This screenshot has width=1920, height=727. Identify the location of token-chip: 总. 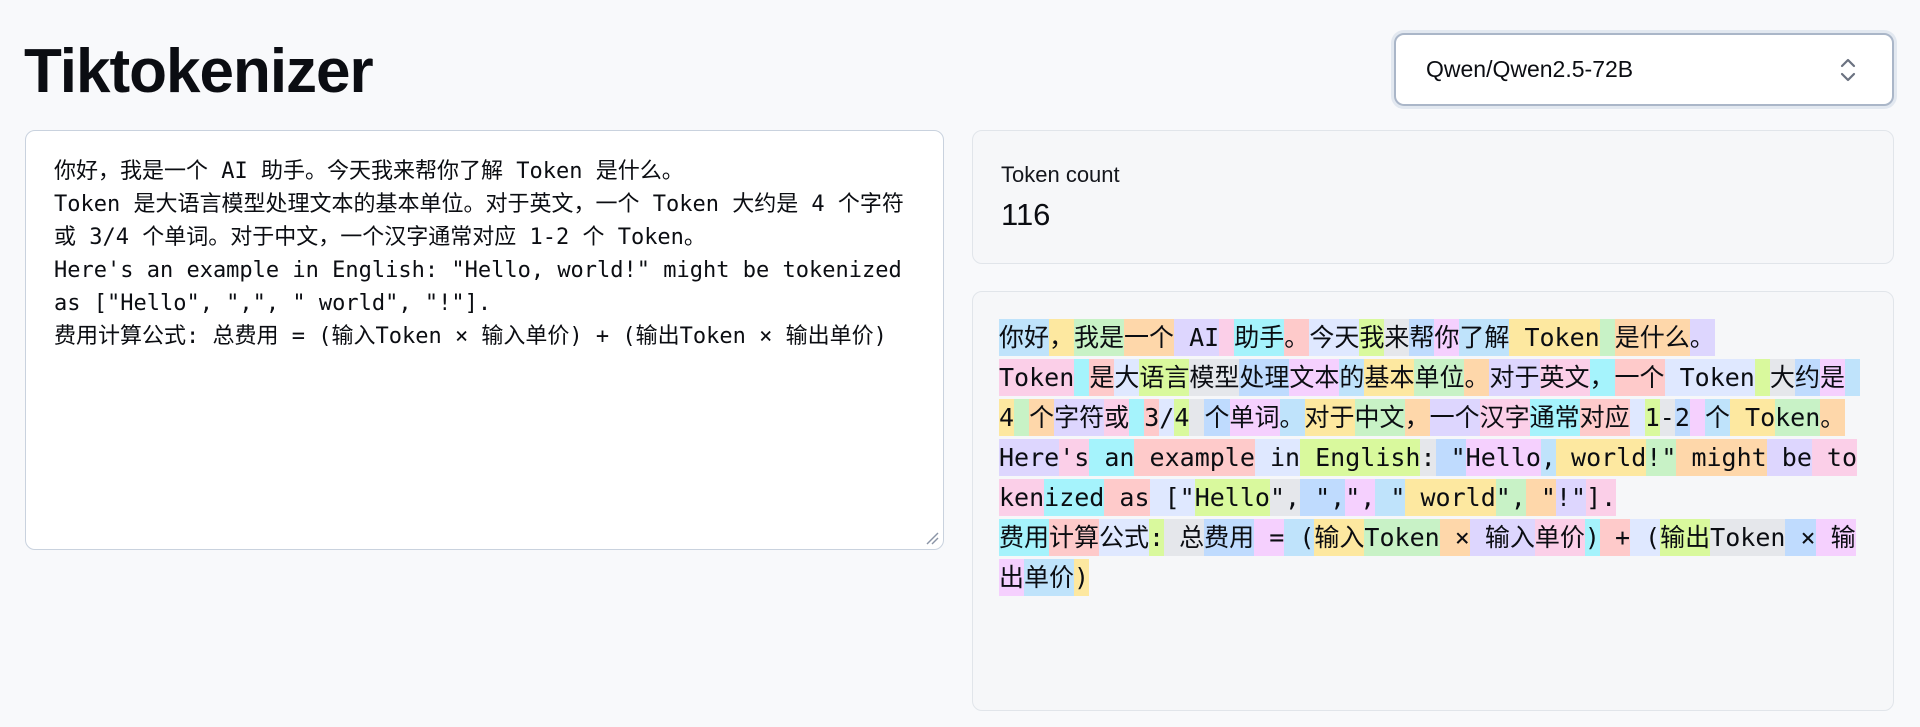
(1184, 537).